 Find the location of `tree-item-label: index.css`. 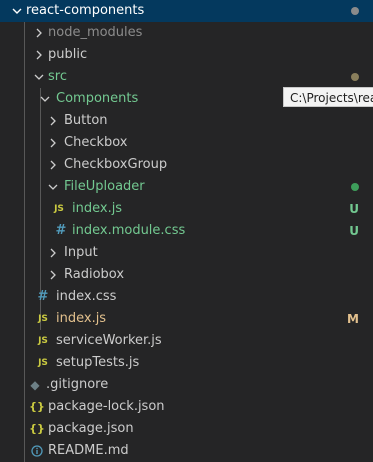

tree-item-label: index.css is located at coordinates (86, 296).